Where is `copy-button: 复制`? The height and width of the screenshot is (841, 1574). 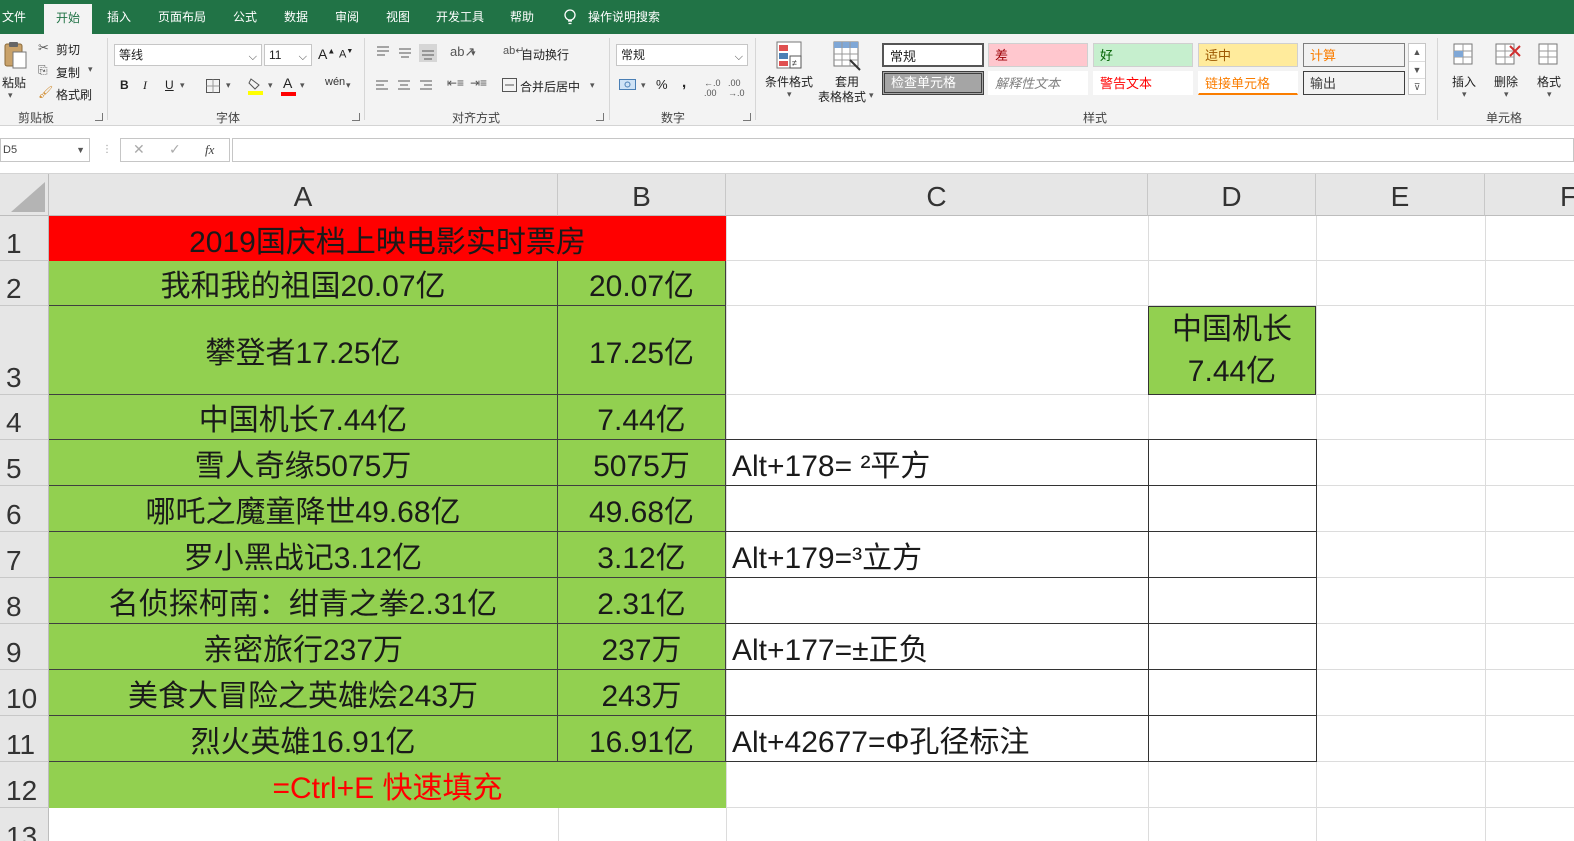
copy-button: 复制 is located at coordinates (68, 72).